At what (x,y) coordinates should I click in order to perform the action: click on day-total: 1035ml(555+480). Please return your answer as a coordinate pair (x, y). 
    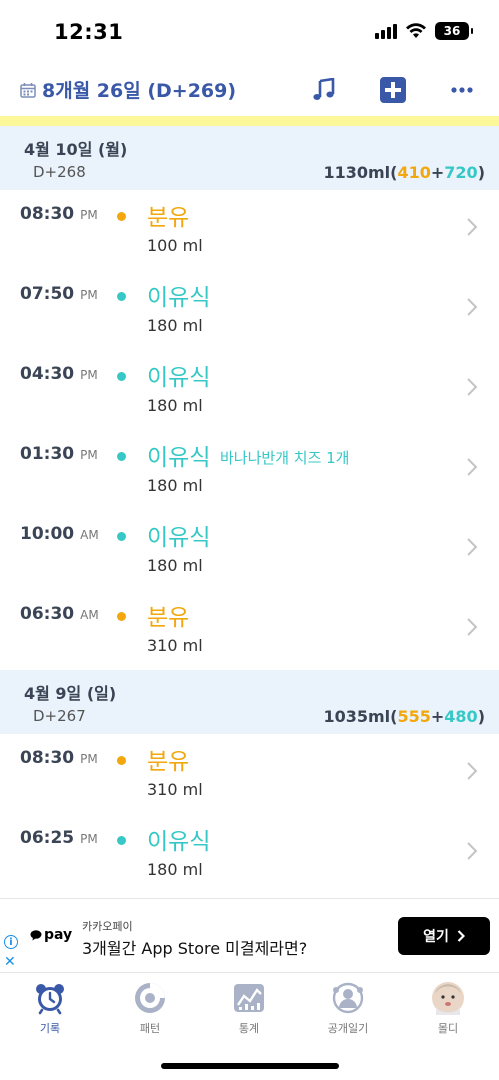
    Looking at the image, I should click on (404, 716).